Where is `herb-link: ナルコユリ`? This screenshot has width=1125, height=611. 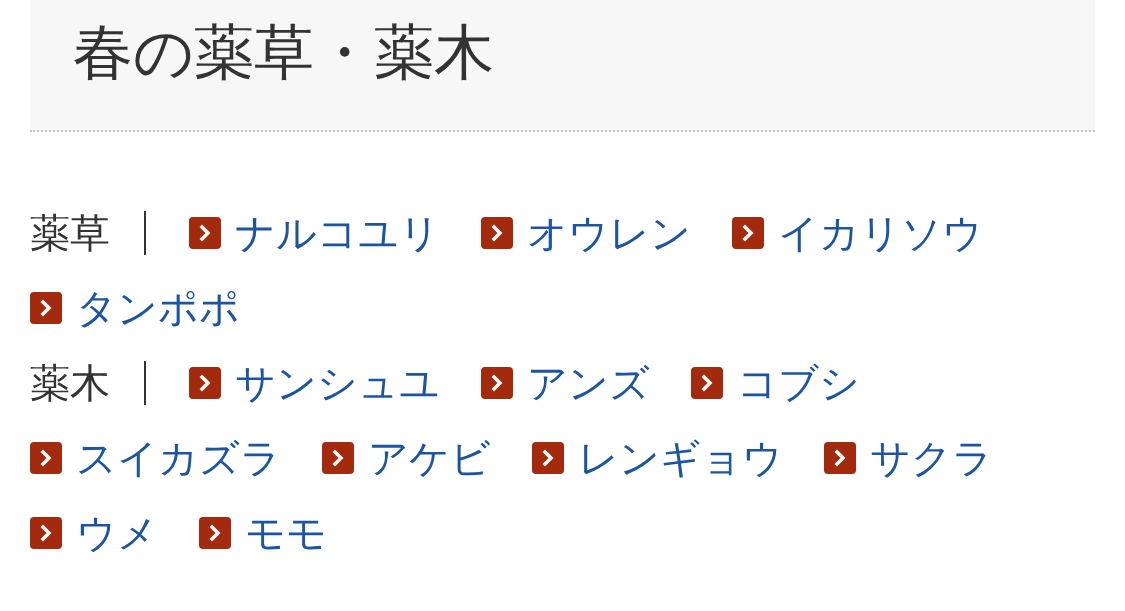 herb-link: ナルコユリ is located at coordinates (314, 232).